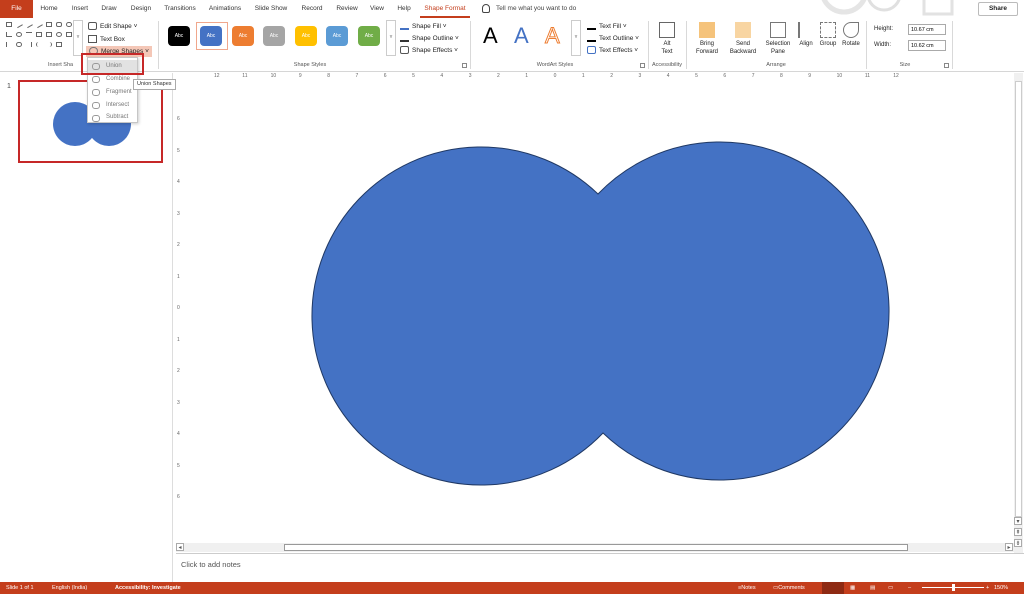 This screenshot has height=594, width=1024. What do you see at coordinates (69, 588) in the screenshot?
I see `language-indicator: English (India)` at bounding box center [69, 588].